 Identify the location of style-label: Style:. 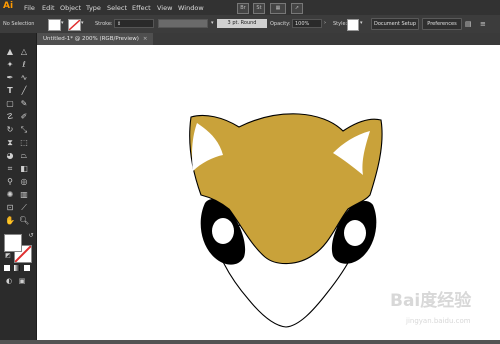
(340, 24).